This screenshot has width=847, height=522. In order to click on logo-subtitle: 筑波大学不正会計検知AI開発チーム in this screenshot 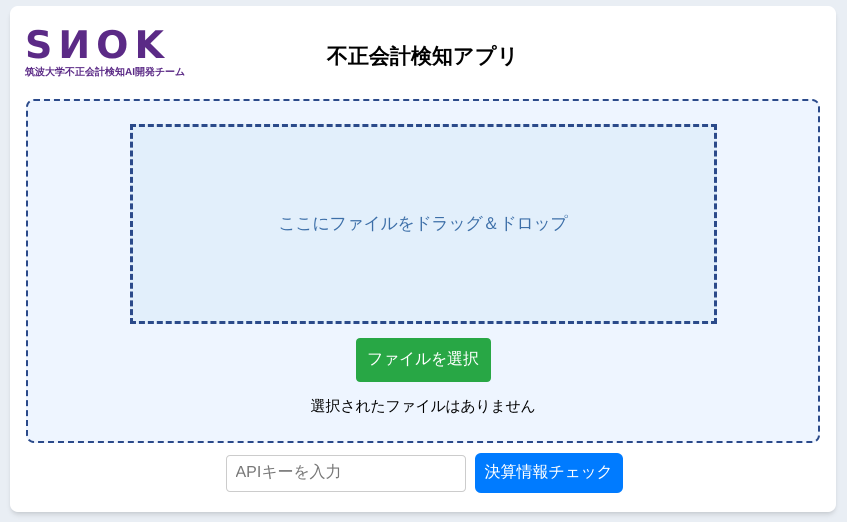, I will do `click(105, 73)`.